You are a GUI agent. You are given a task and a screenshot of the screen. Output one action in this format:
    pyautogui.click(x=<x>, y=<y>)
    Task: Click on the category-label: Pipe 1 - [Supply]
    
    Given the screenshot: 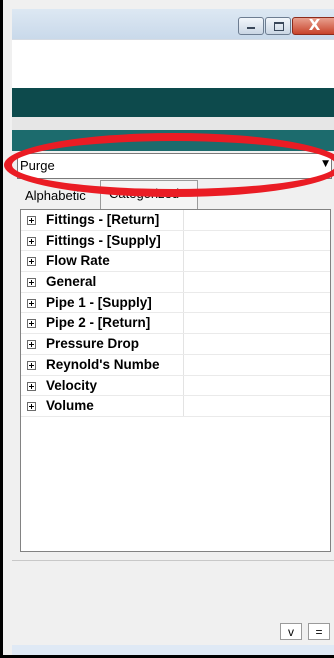 What is the action you would take?
    pyautogui.click(x=99, y=302)
    